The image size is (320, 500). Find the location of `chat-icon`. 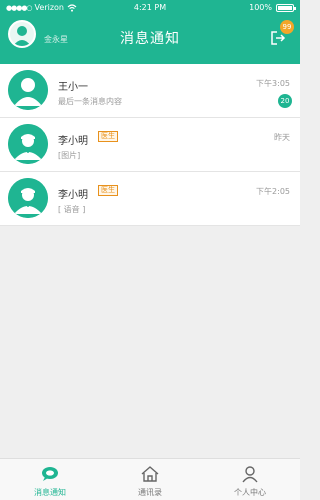

chat-icon is located at coordinates (50, 474).